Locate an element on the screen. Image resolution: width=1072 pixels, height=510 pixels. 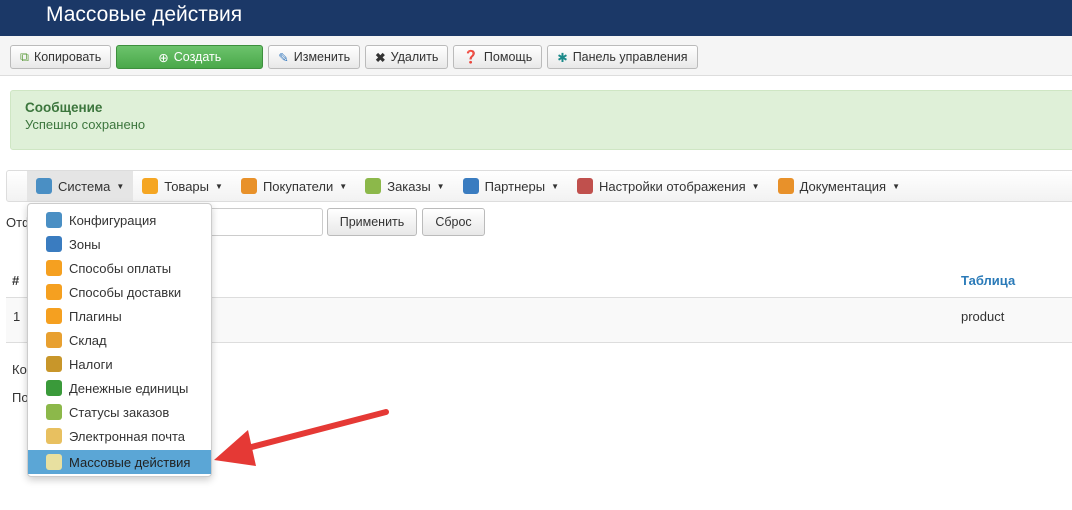
dropdown-item-1: Зоны is located at coordinates (119, 244).